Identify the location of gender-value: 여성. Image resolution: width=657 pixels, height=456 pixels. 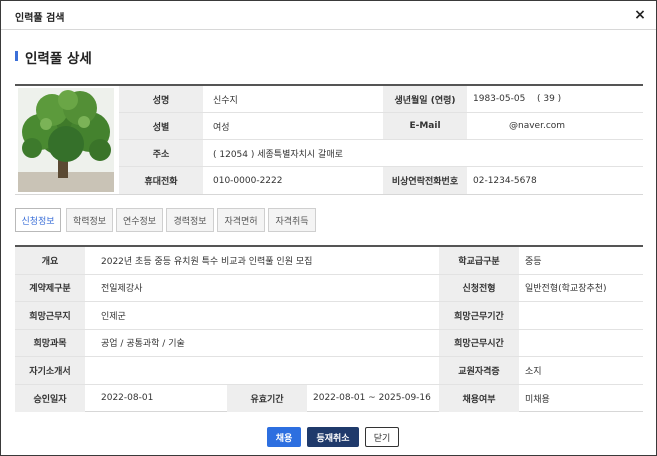
(221, 127).